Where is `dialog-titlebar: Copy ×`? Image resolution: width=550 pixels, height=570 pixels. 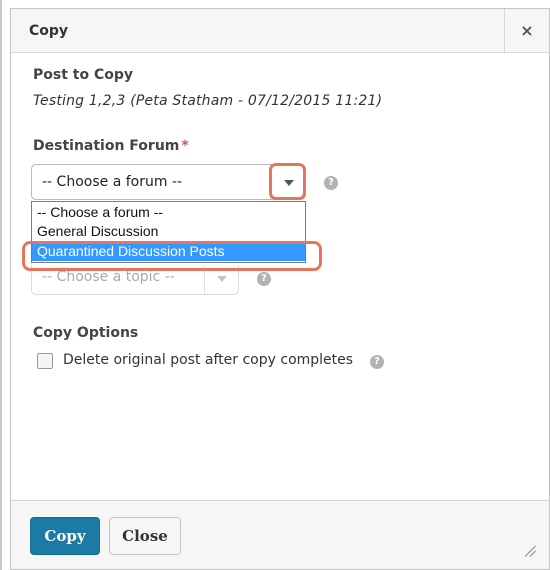
dialog-titlebar: Copy × is located at coordinates (280, 31).